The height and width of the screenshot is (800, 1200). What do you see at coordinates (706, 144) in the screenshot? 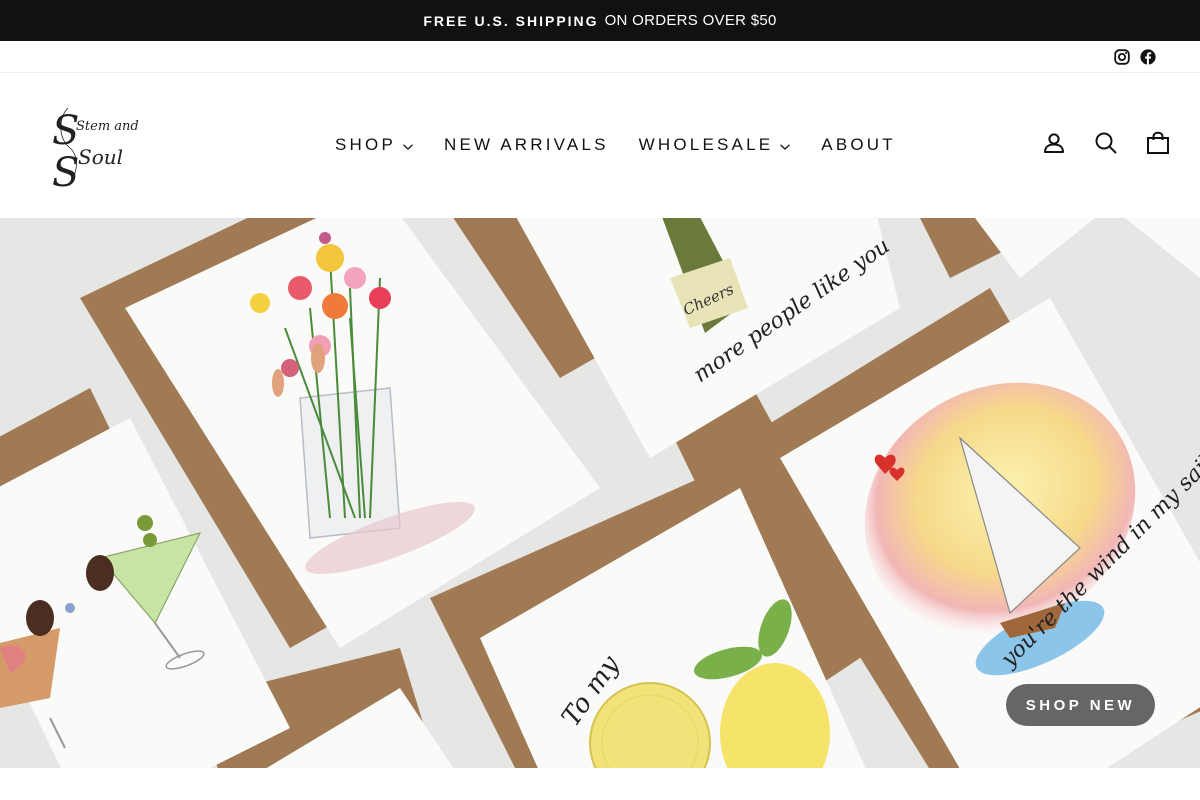
I see `nav-wholesale-label: WHOLESALE` at bounding box center [706, 144].